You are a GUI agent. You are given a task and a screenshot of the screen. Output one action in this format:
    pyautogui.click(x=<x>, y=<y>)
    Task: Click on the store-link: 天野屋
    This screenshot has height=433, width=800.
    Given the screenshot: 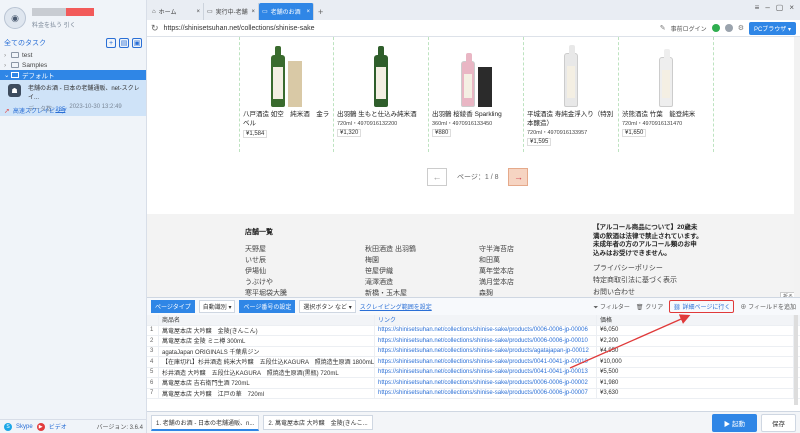 What is the action you would take?
    pyautogui.click(x=266, y=249)
    